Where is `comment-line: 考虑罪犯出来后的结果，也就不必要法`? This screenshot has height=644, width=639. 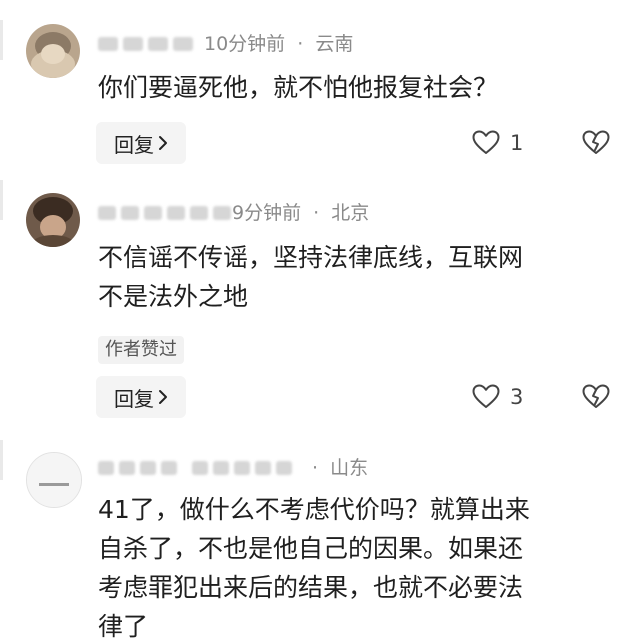
comment-line: 考虑罪犯出来后的结果，也就不必要法 is located at coordinates (311, 587).